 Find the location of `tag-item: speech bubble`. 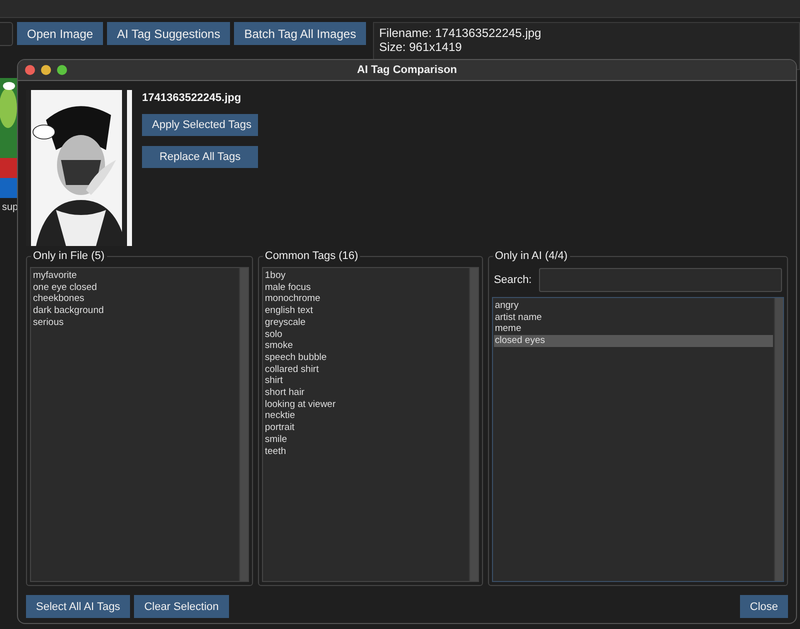

tag-item: speech bubble is located at coordinates (366, 358).